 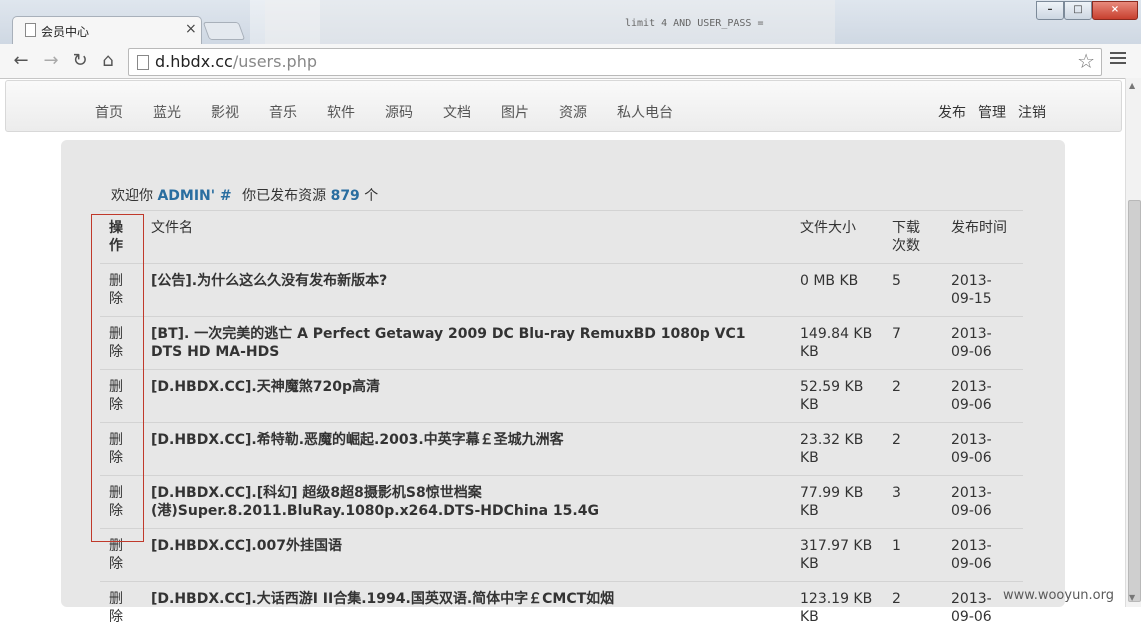 What do you see at coordinates (1132, 597) in the screenshot?
I see `scroll-down-icon: ▼` at bounding box center [1132, 597].